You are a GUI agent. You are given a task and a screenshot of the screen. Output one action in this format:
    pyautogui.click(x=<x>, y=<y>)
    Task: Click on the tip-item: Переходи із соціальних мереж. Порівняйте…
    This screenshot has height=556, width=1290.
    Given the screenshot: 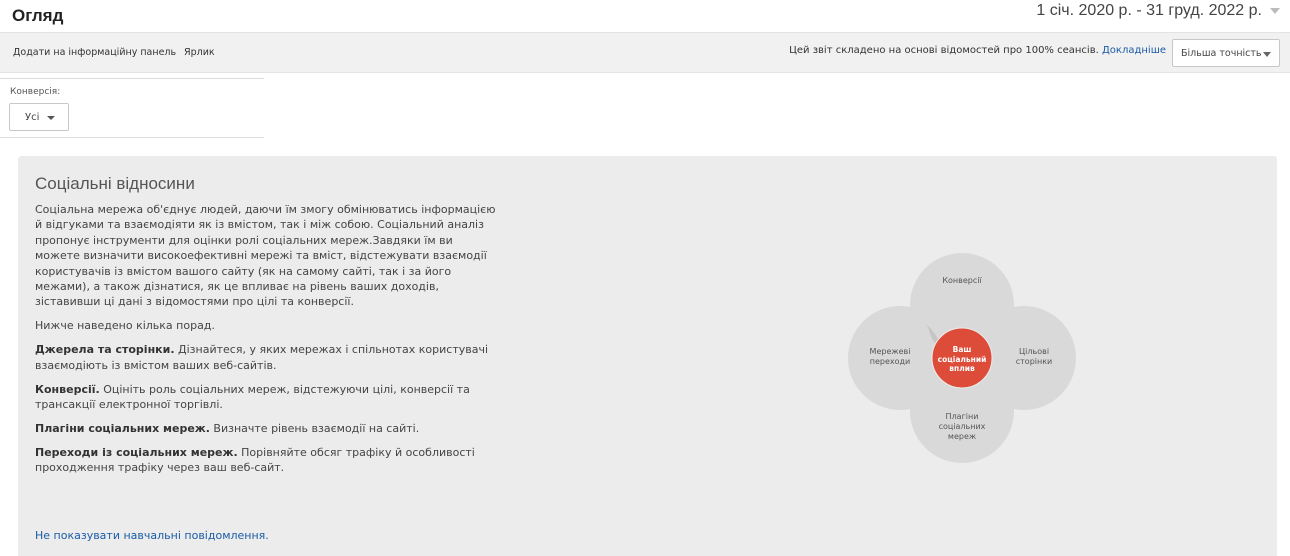 What is the action you would take?
    pyautogui.click(x=255, y=460)
    